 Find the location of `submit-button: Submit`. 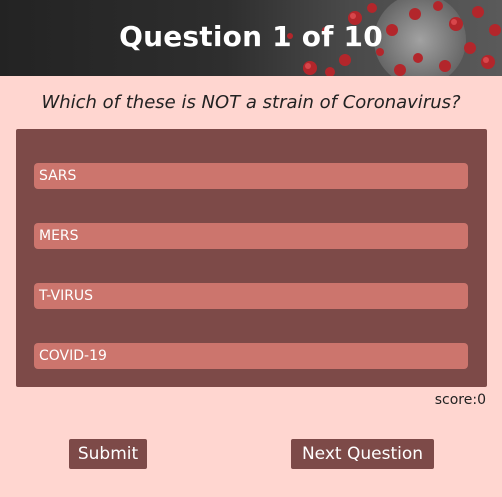

submit-button: Submit is located at coordinates (108, 454).